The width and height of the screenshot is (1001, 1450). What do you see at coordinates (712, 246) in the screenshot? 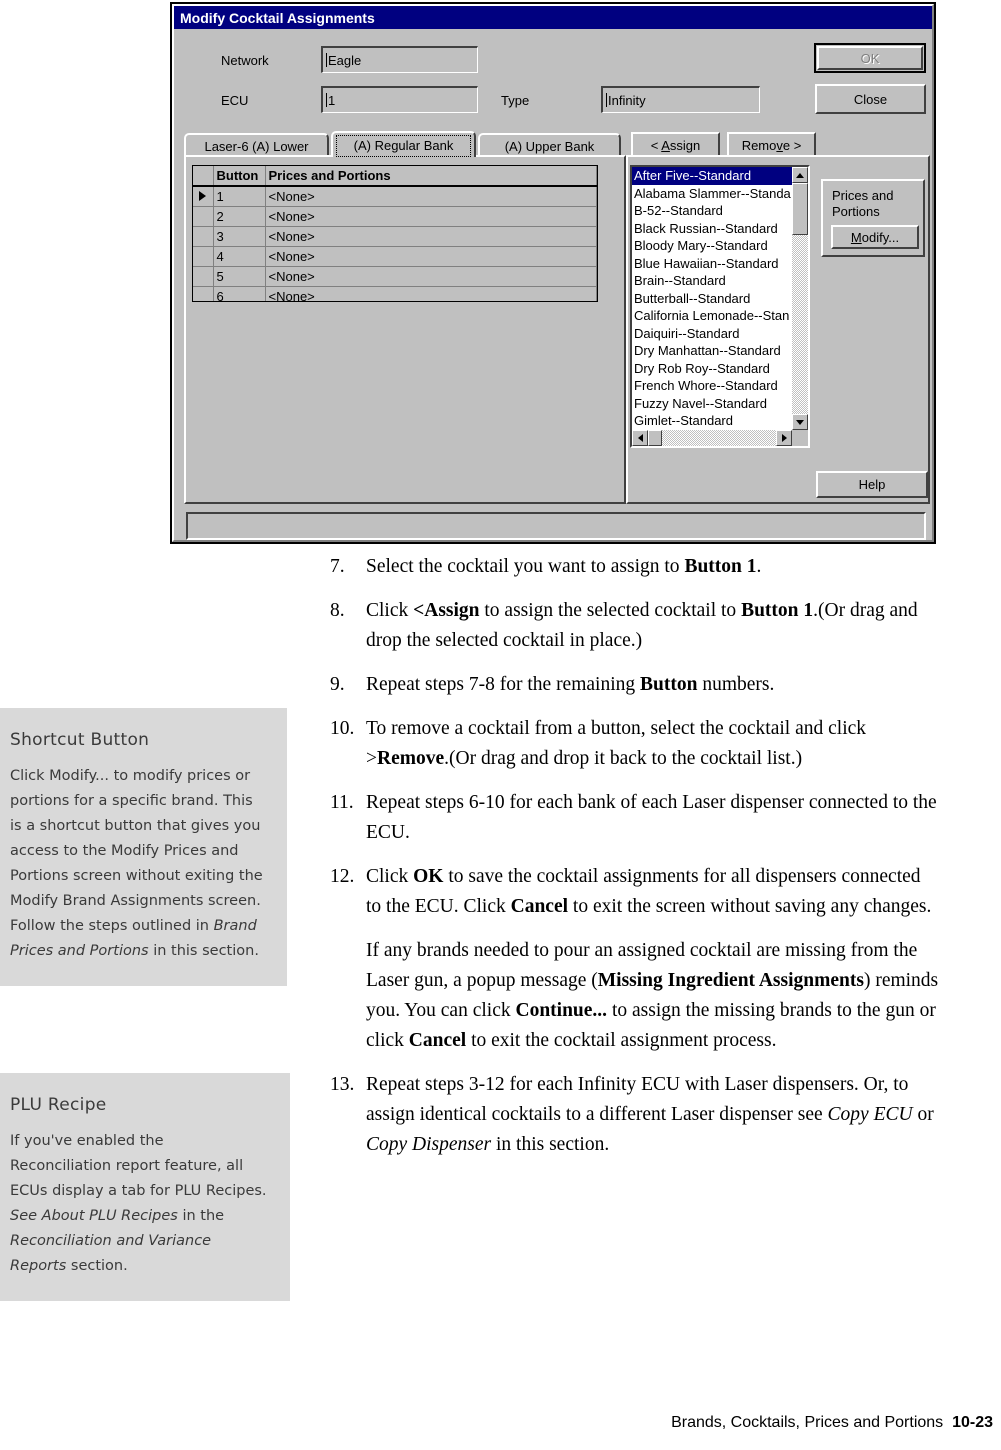
I see `list-item: Bloody Mary--Standard` at bounding box center [712, 246].